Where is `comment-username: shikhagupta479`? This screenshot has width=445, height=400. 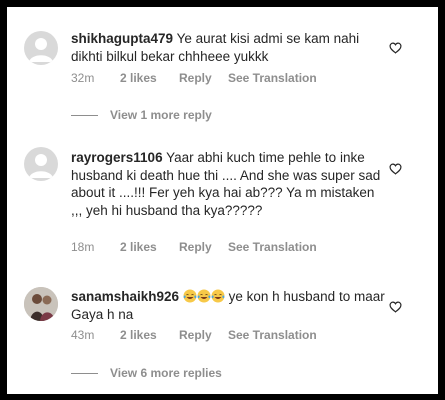 comment-username: shikhagupta479 is located at coordinates (122, 38).